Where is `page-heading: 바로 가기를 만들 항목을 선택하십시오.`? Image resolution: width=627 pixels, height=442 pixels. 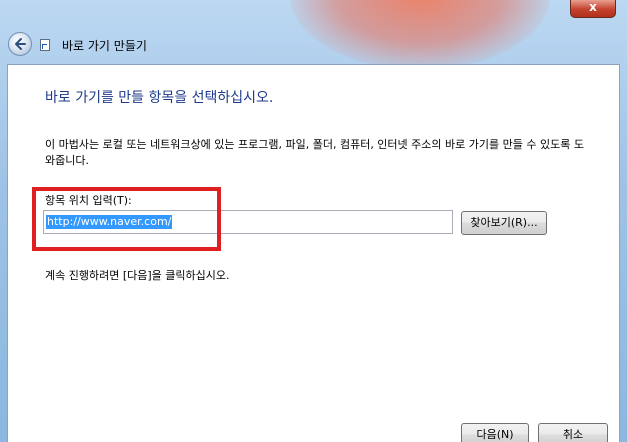
page-heading: 바로 가기를 만들 항목을 선택하십시오. is located at coordinates (159, 98).